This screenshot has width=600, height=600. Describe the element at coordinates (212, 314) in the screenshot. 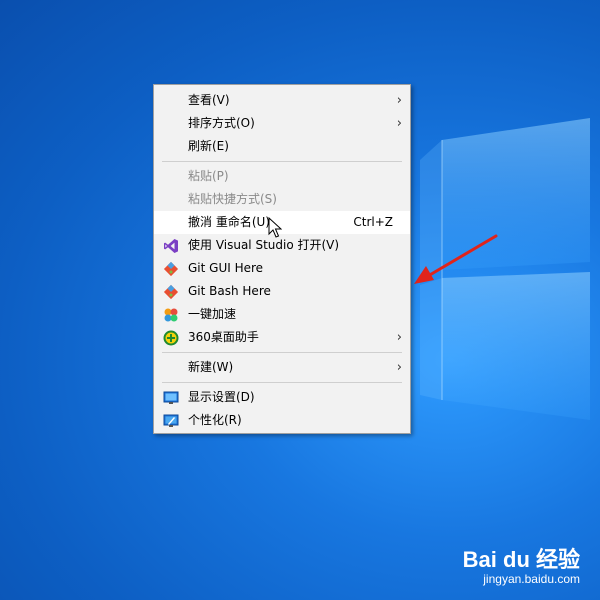

I see `menu-item-label: 一键加速` at that location.